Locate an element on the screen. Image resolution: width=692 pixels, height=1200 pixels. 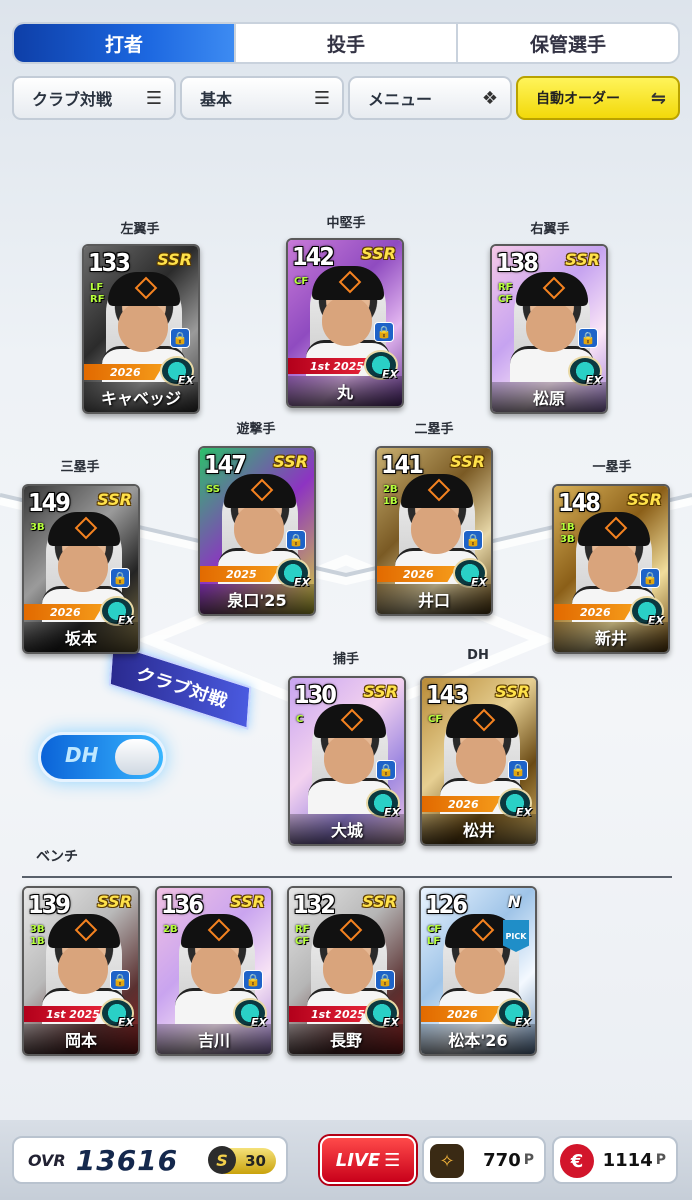
player-card: 139 3B 1B SSR 🔒 1st 2025 EX 岡本 is located at coordinates (81, 971).